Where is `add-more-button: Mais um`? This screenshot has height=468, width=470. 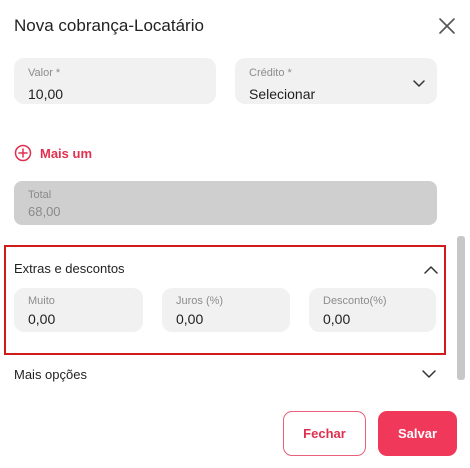
add-more-button: Mais um is located at coordinates (53, 153).